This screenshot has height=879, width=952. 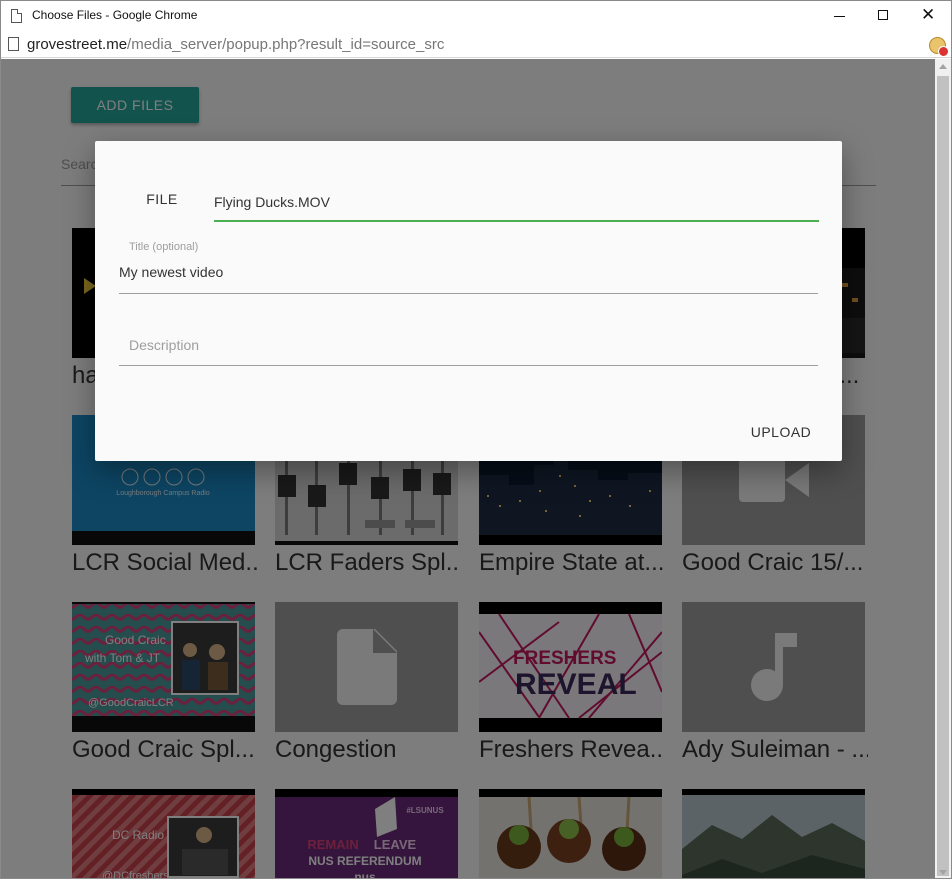 I want to click on title-field: Title (optional) My newest video, so click(x=468, y=266).